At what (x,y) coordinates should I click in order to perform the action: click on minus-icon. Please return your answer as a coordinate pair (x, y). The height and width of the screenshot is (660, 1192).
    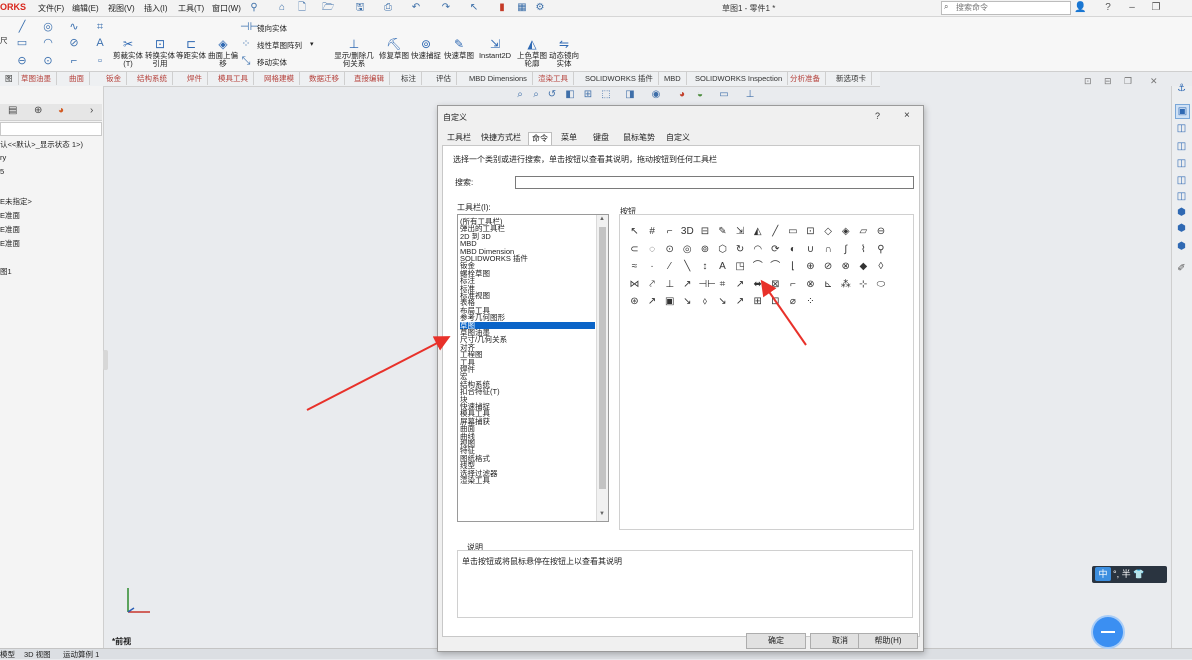
    Looking at the image, I should click on (1108, 632).